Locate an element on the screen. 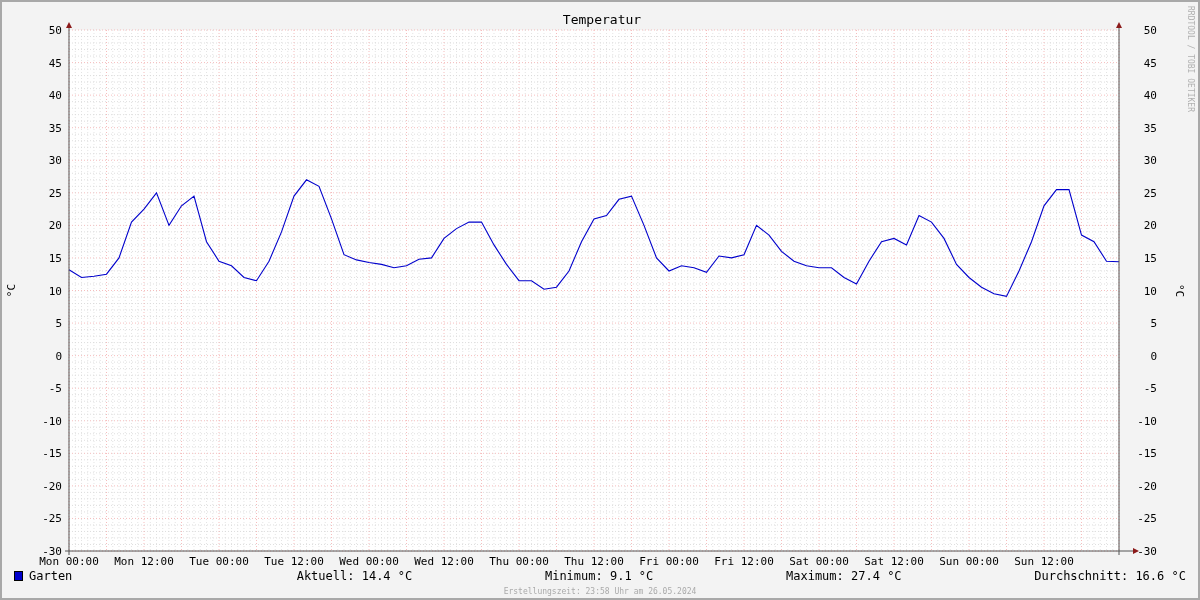  chart-title: Temperatur is located at coordinates (602, 19).